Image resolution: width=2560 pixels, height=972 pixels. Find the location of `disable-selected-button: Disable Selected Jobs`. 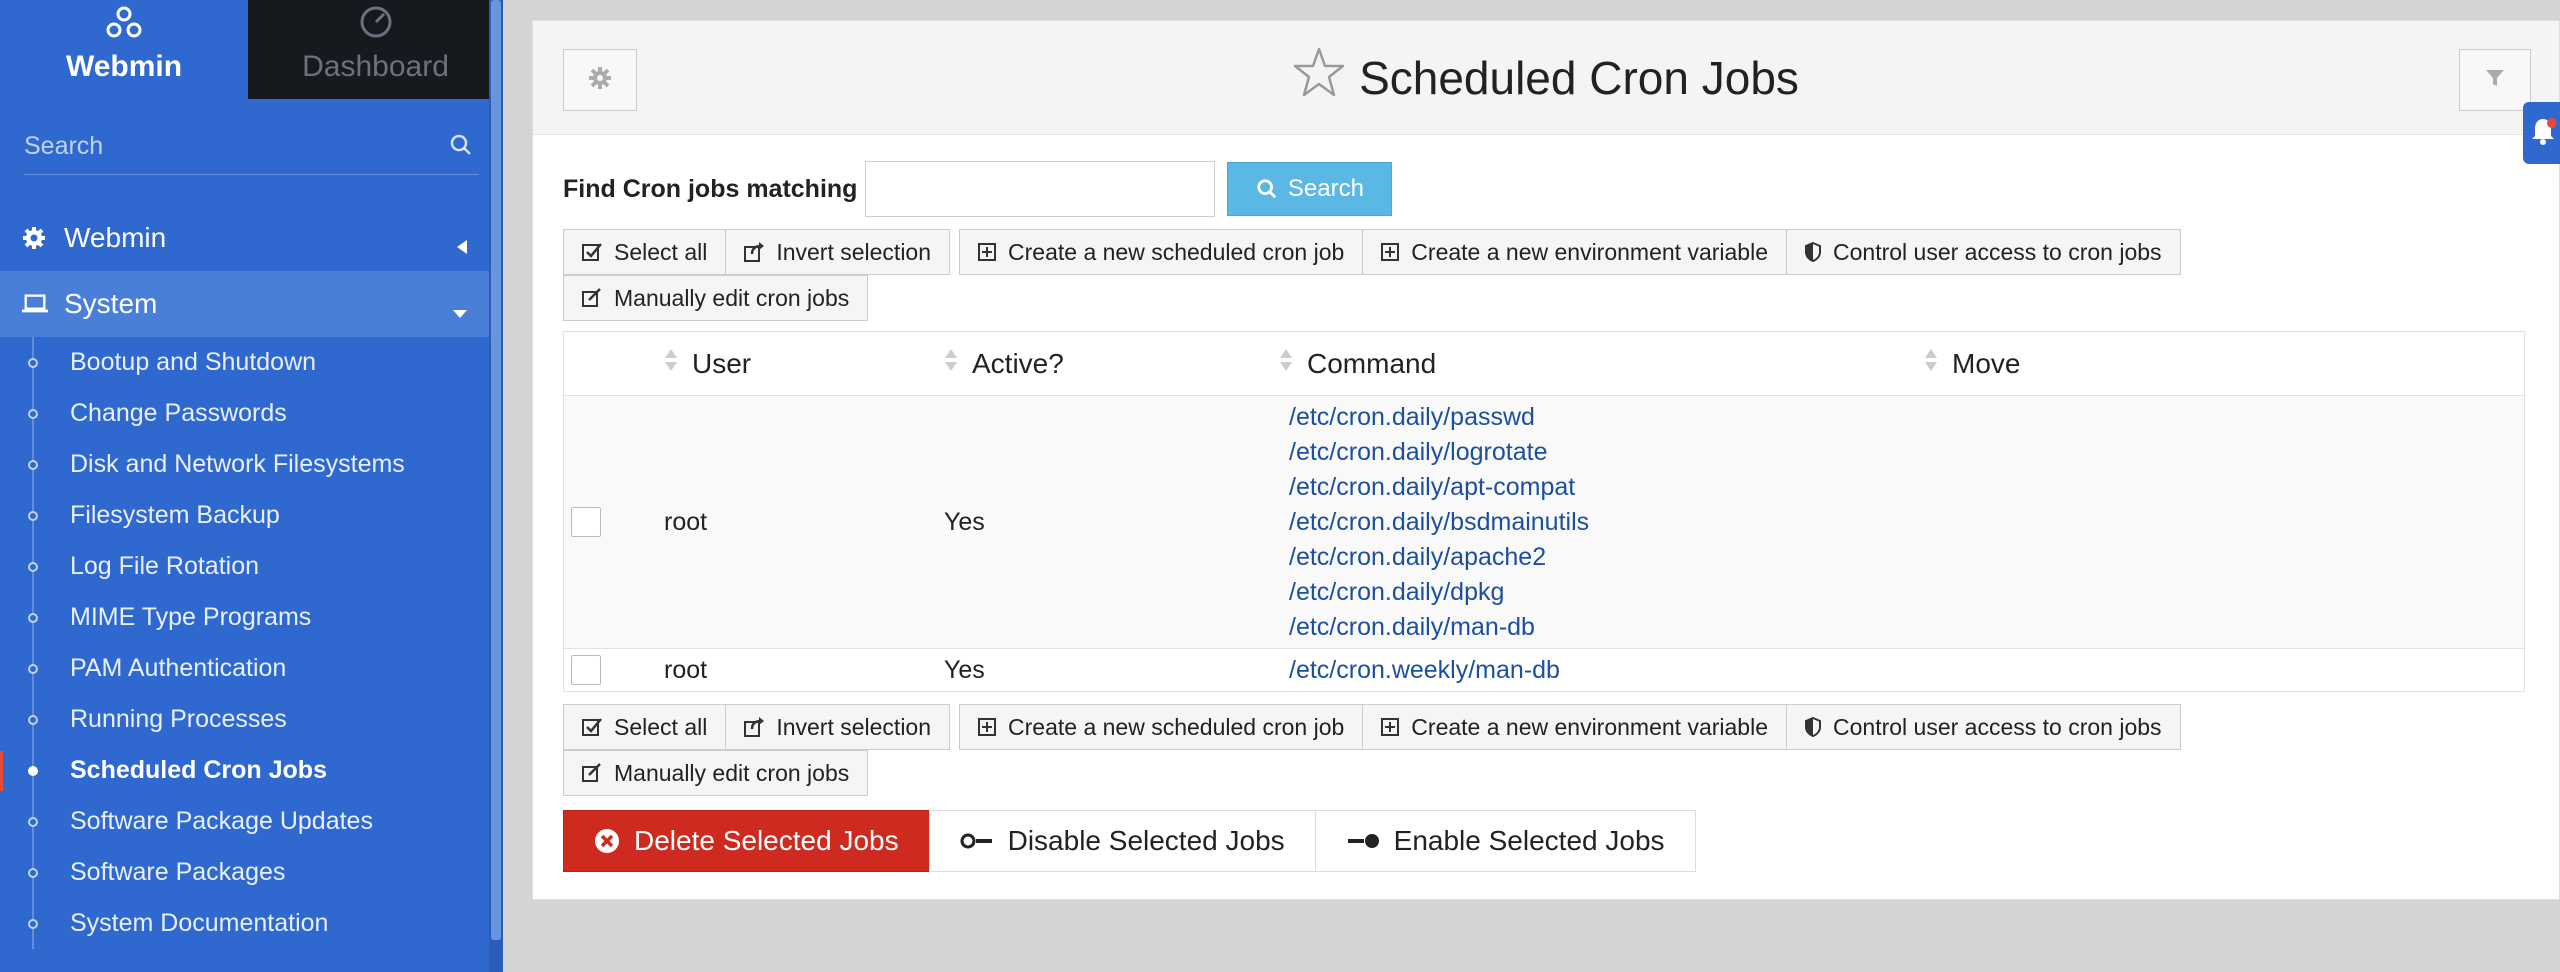

disable-selected-button: Disable Selected Jobs is located at coordinates (1122, 841).